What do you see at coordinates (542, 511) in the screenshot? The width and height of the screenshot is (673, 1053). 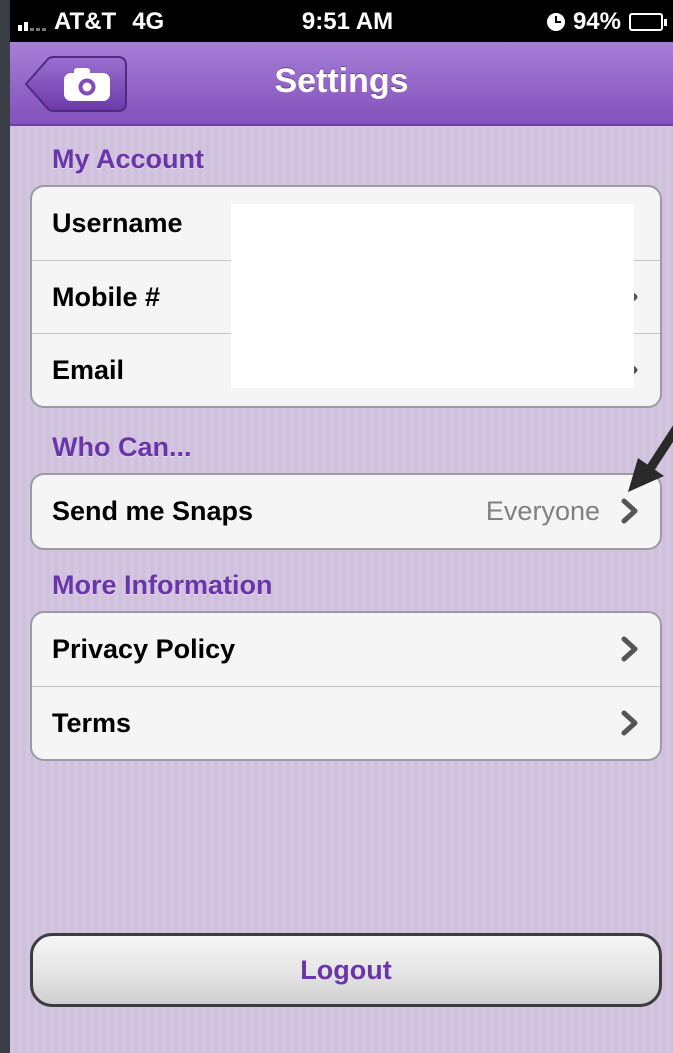 I see `send-me-snaps-value: Everyone` at bounding box center [542, 511].